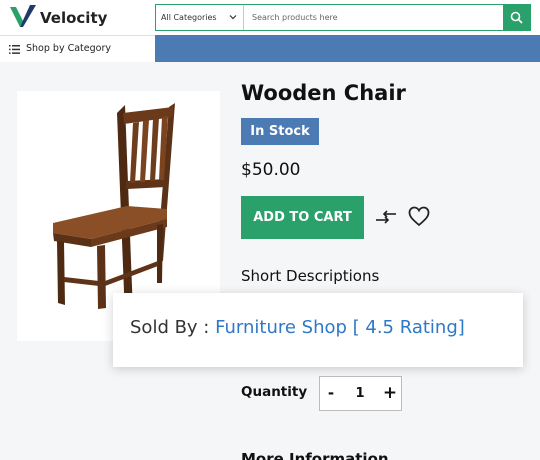  What do you see at coordinates (233, 17) in the screenshot?
I see `chevron-down-icon` at bounding box center [233, 17].